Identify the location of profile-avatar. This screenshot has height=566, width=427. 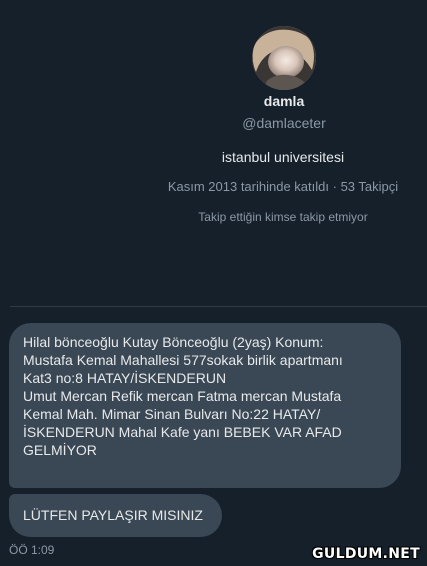
(284, 58).